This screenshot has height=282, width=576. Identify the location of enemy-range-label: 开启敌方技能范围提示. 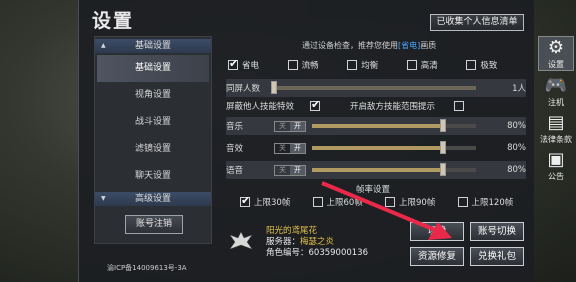
(393, 107).